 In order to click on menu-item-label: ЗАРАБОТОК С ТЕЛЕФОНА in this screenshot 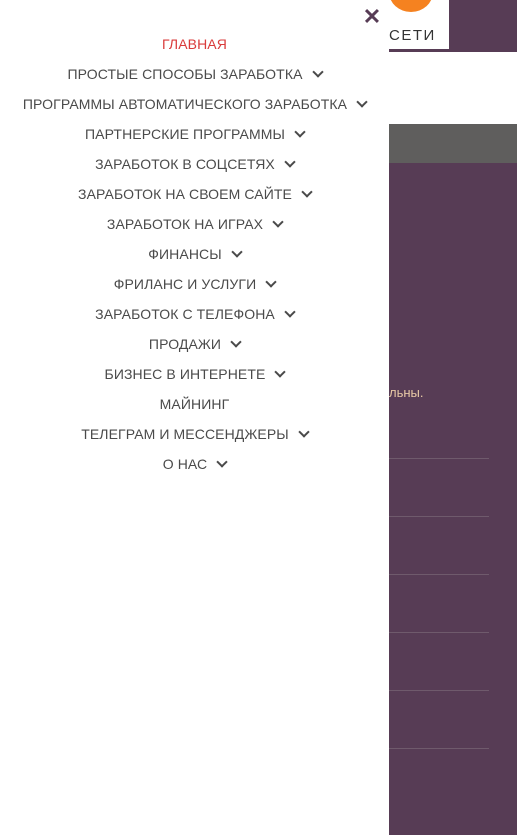, I will do `click(185, 314)`.